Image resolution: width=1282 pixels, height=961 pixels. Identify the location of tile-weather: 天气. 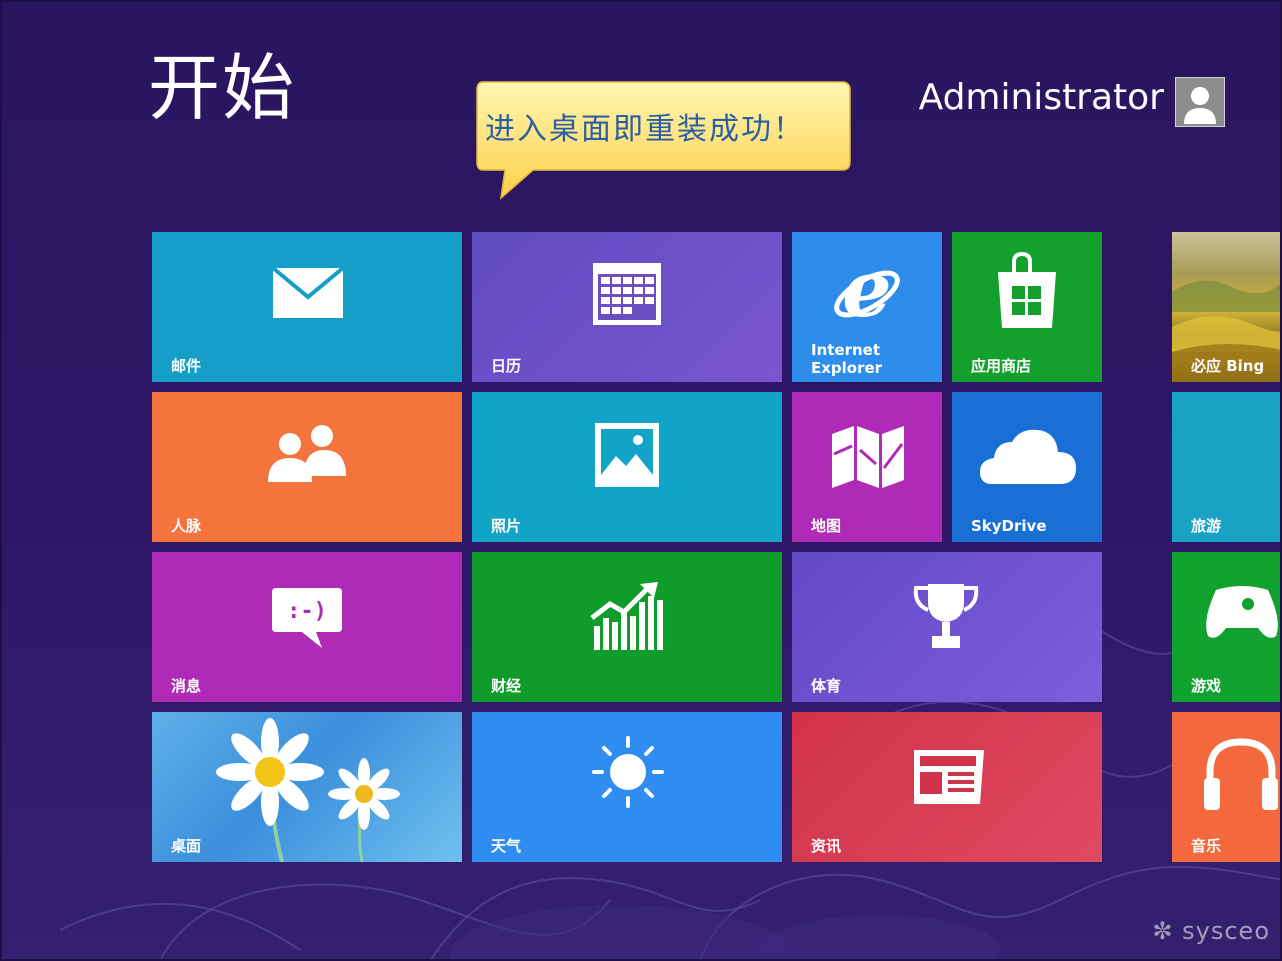
(627, 787).